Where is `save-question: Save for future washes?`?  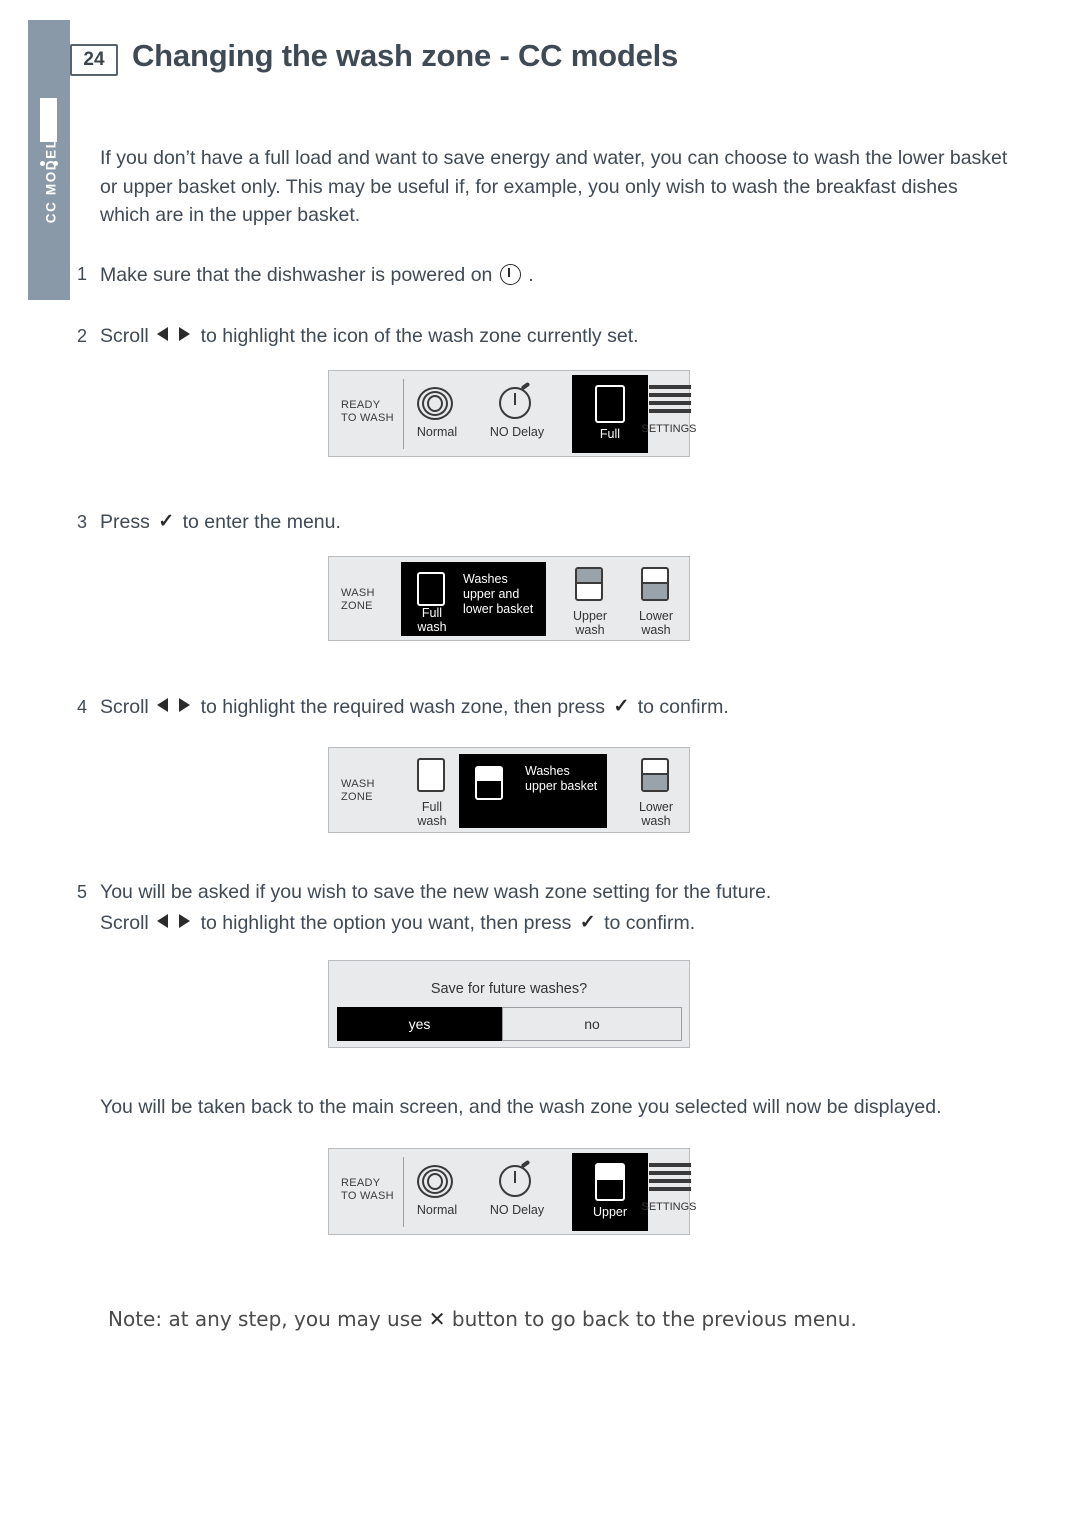 save-question: Save for future washes? is located at coordinates (509, 989).